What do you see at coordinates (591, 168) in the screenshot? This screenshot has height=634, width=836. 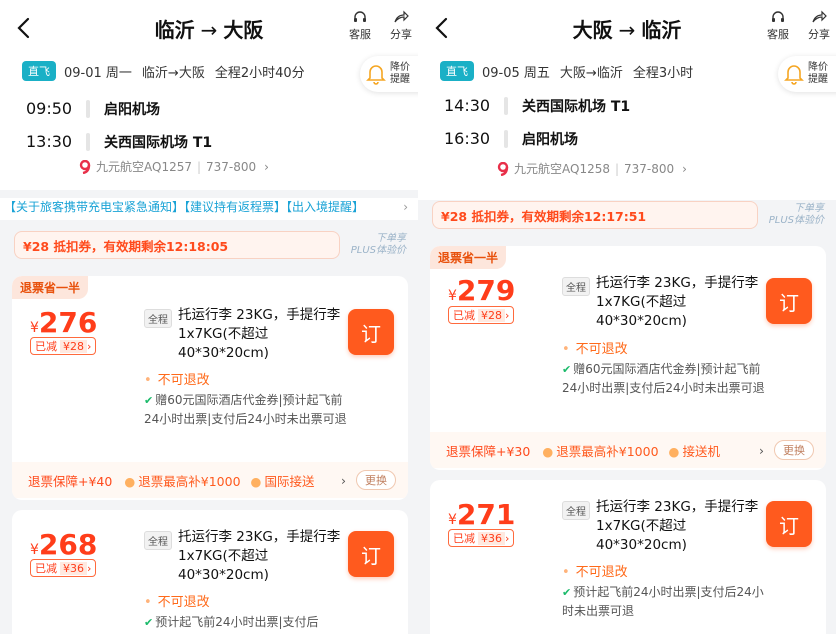 I see `airline-info: 九元航空AQ1258 | 737-800 ›` at bounding box center [591, 168].